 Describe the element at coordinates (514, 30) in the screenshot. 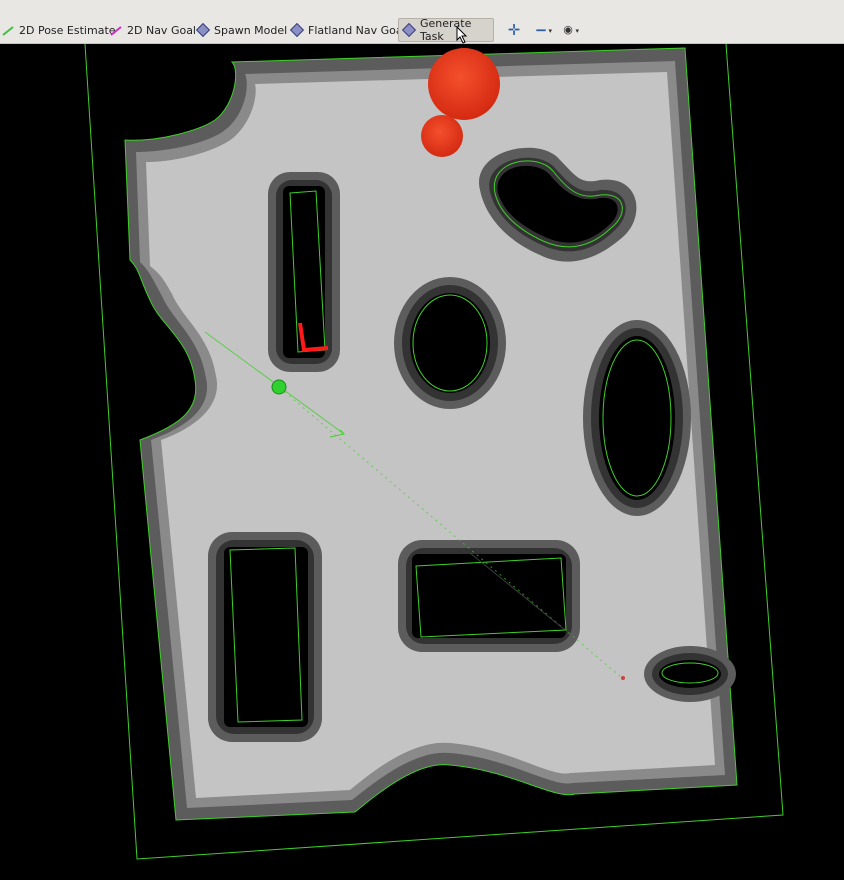

I see `move-camera-icon: ✛` at that location.